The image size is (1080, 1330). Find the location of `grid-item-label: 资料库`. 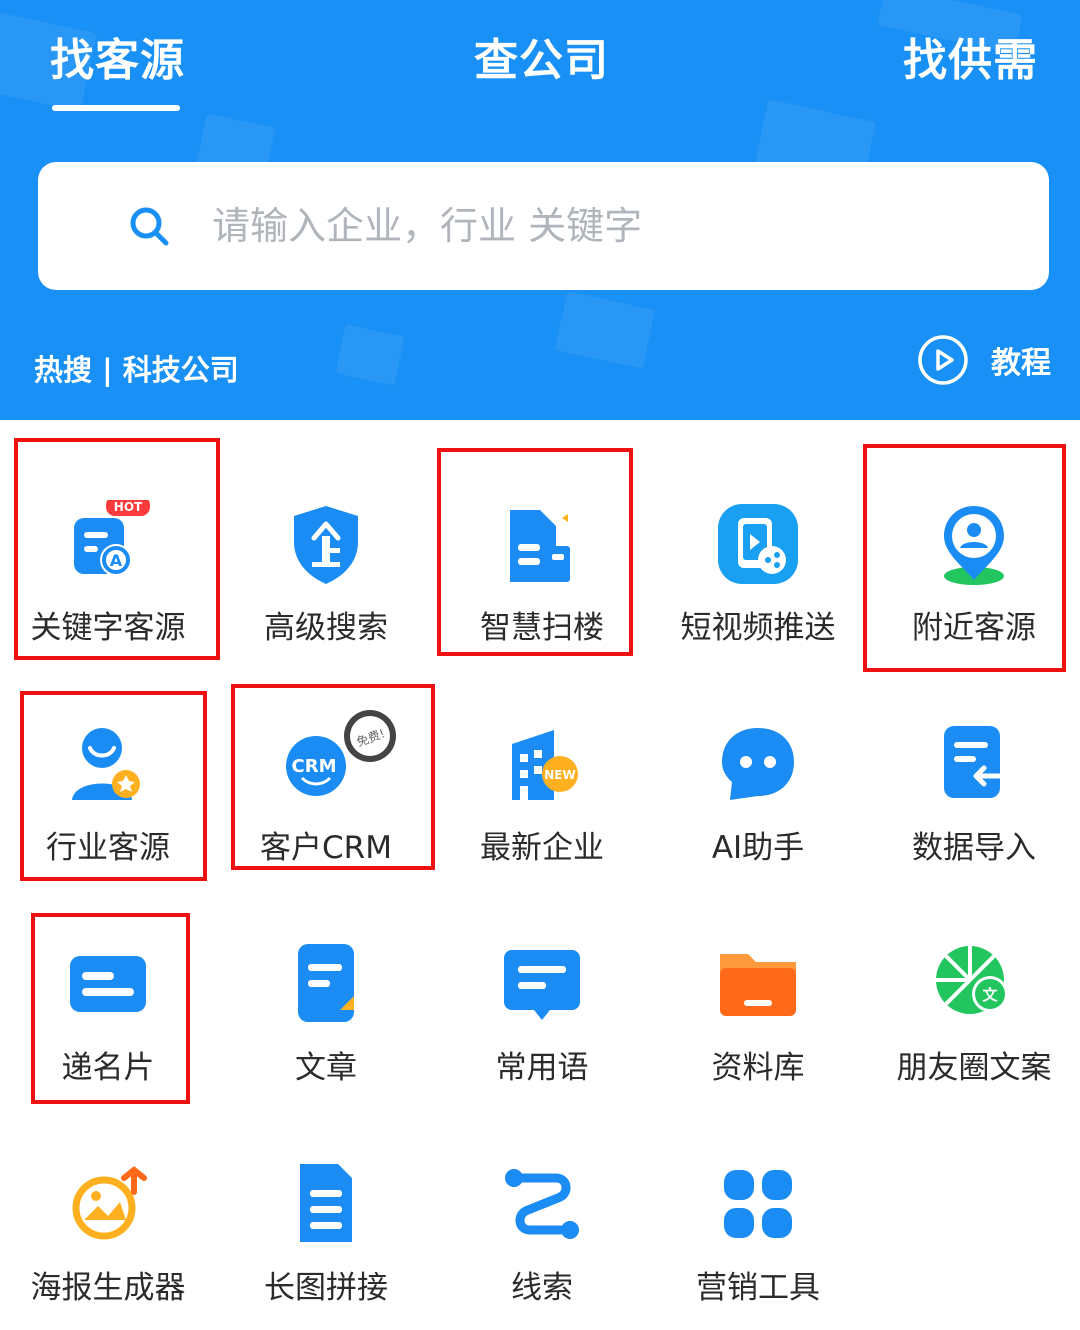

grid-item-label: 资料库 is located at coordinates (758, 1068).